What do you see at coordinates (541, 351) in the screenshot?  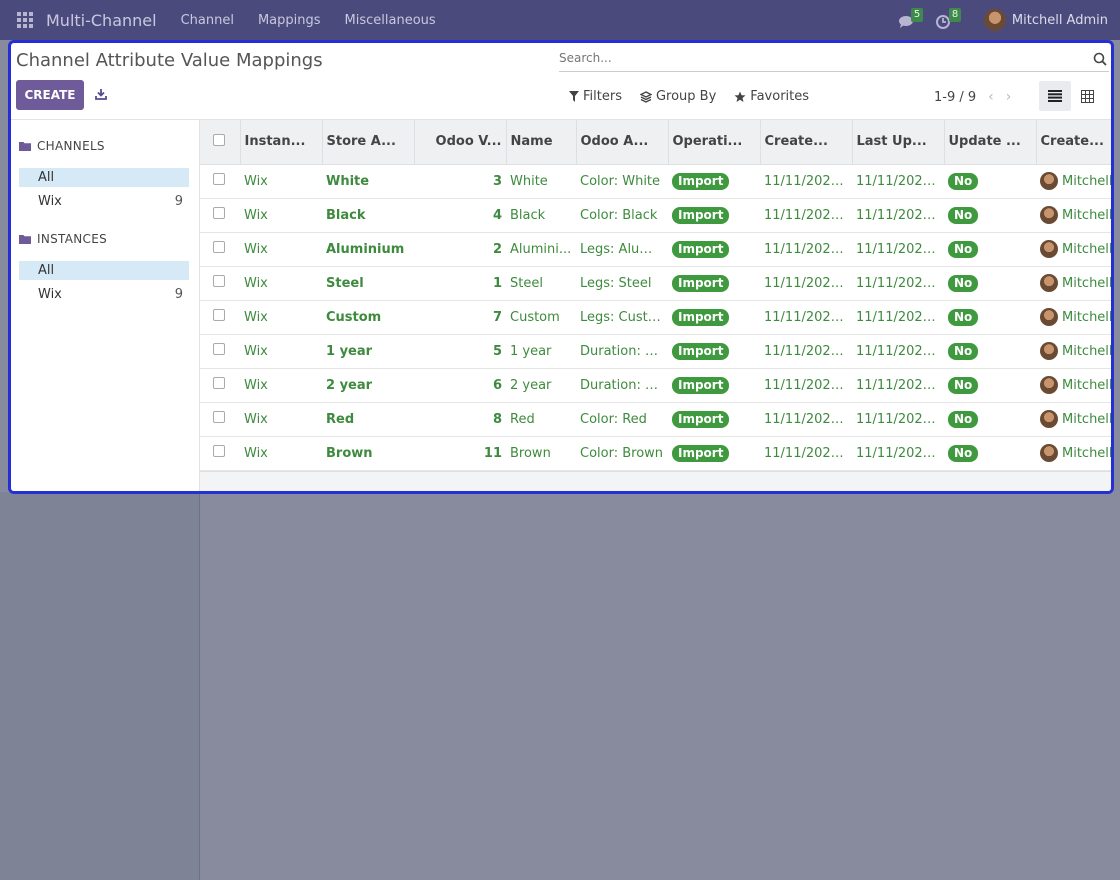 I see `cell-name: 1 year` at bounding box center [541, 351].